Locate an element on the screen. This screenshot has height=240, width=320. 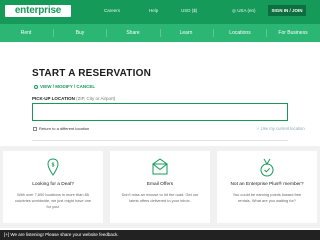
envelope-icon is located at coordinates (160, 166).